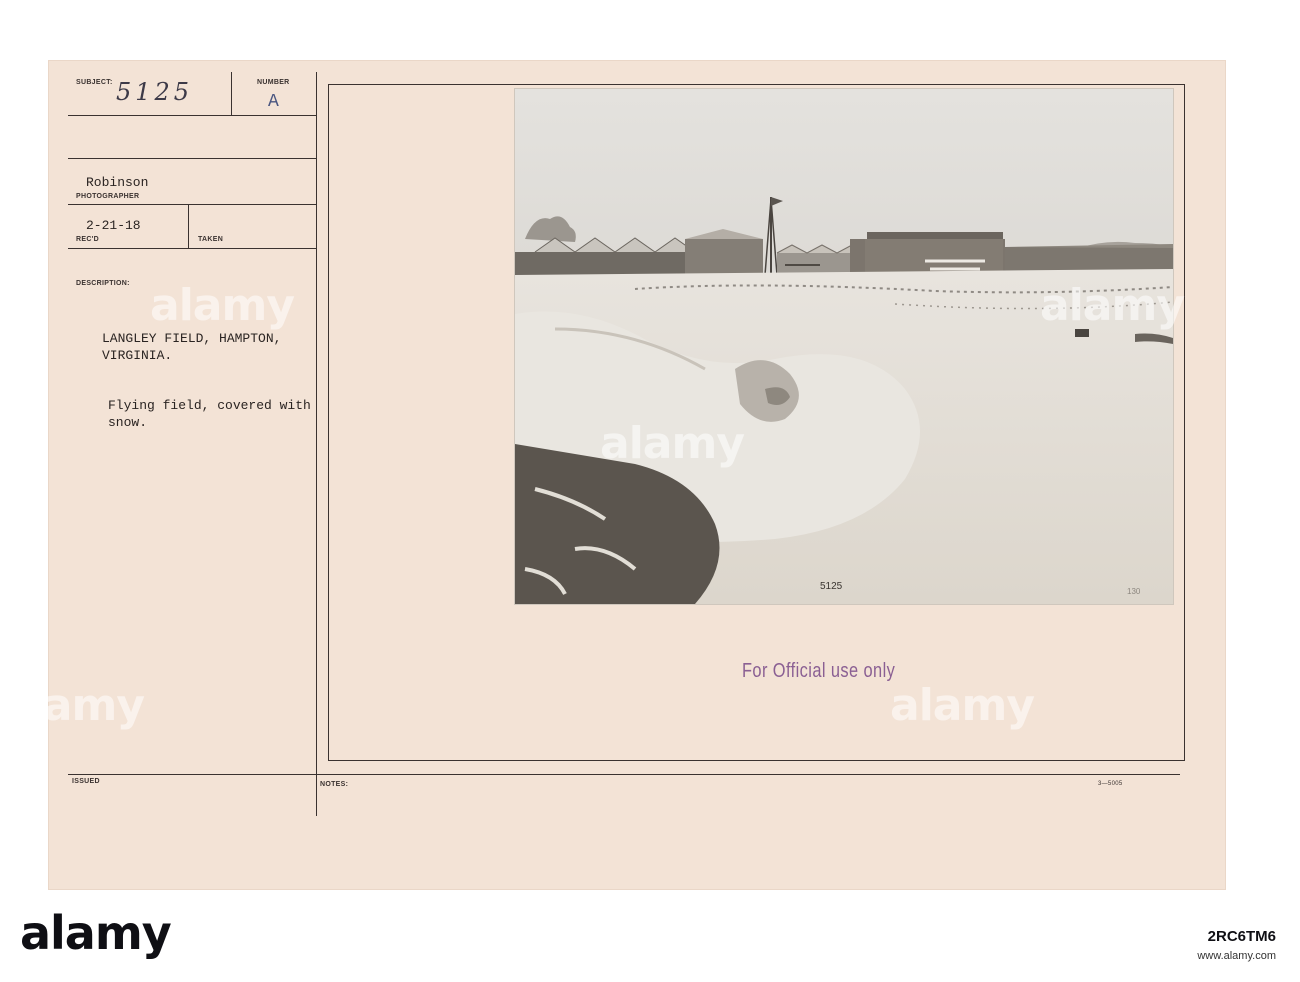 Image resolution: width=1300 pixels, height=982 pixels. What do you see at coordinates (650, 936) in the screenshot?
I see `footer-bar` at bounding box center [650, 936].